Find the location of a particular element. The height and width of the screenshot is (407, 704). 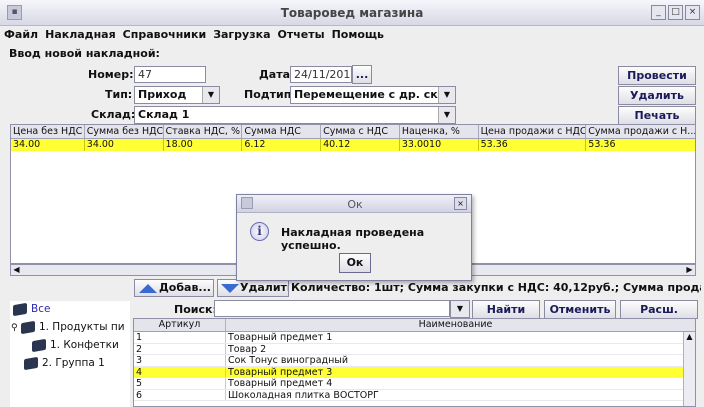

table-row: 1 Товарный предмет 1 is located at coordinates (414, 338).